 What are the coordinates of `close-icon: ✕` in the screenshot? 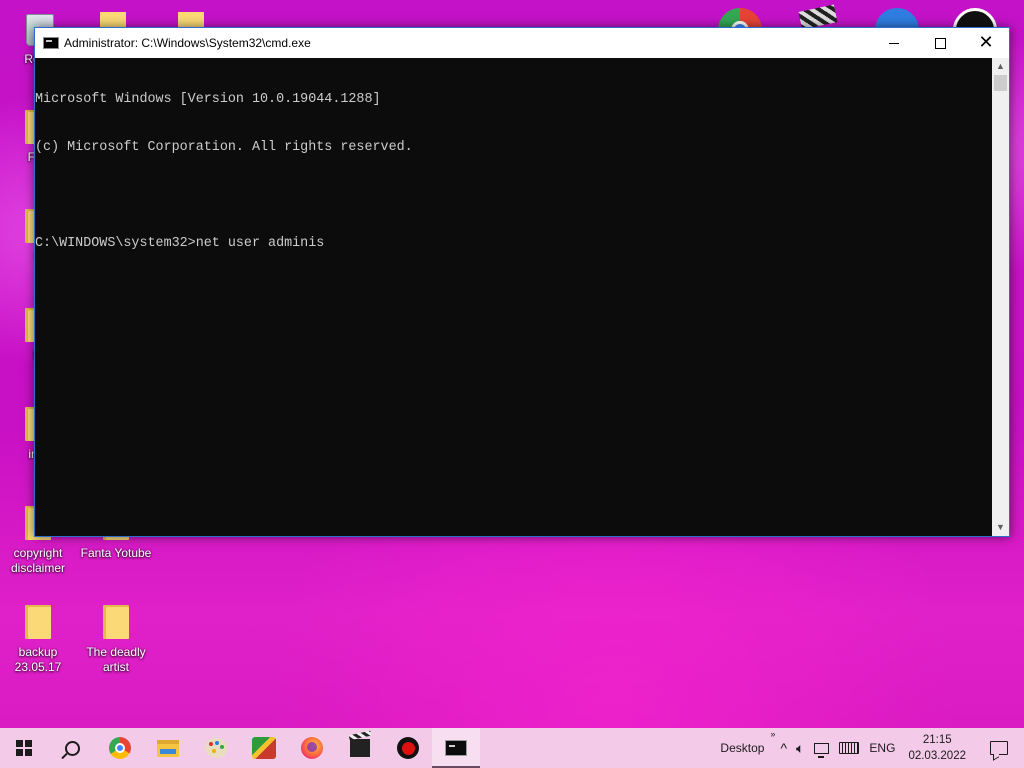 It's located at (986, 42).